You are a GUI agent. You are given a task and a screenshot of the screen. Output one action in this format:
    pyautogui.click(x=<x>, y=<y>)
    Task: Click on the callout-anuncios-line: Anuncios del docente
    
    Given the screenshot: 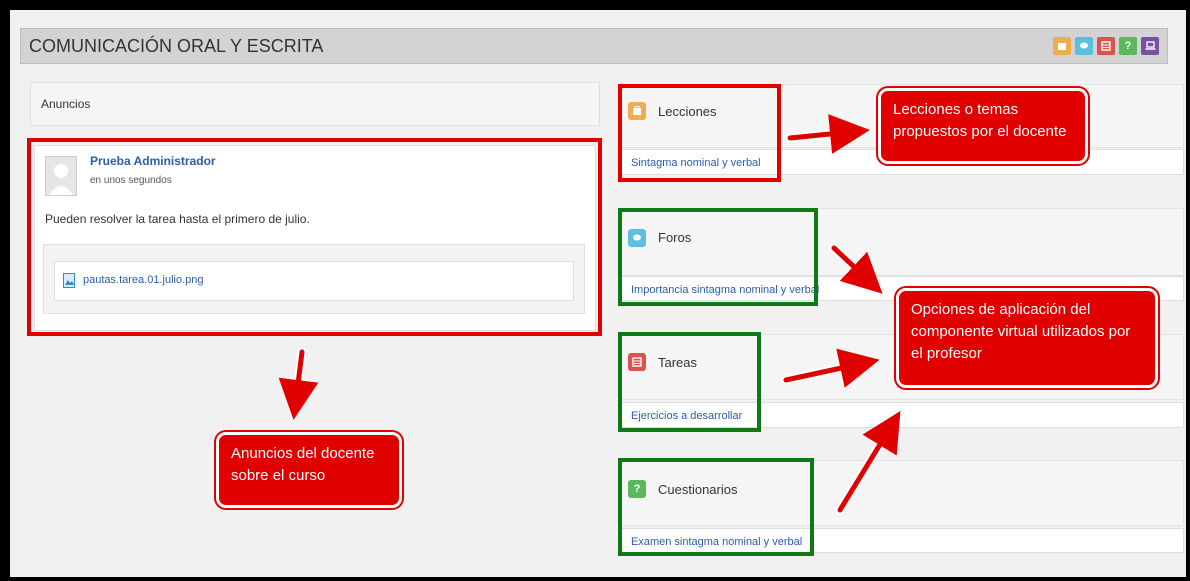 What is the action you would take?
    pyautogui.click(x=303, y=453)
    